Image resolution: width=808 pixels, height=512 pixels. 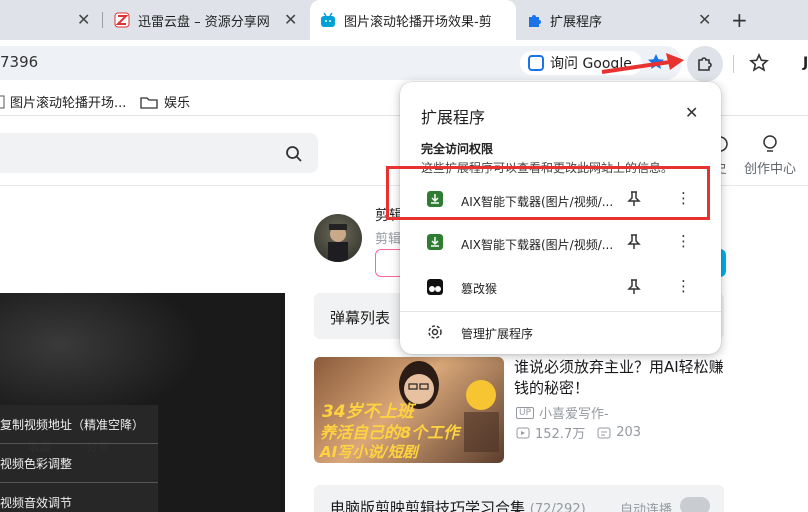 What do you see at coordinates (642, 63) in the screenshot?
I see `red-arrow-icon` at bounding box center [642, 63].